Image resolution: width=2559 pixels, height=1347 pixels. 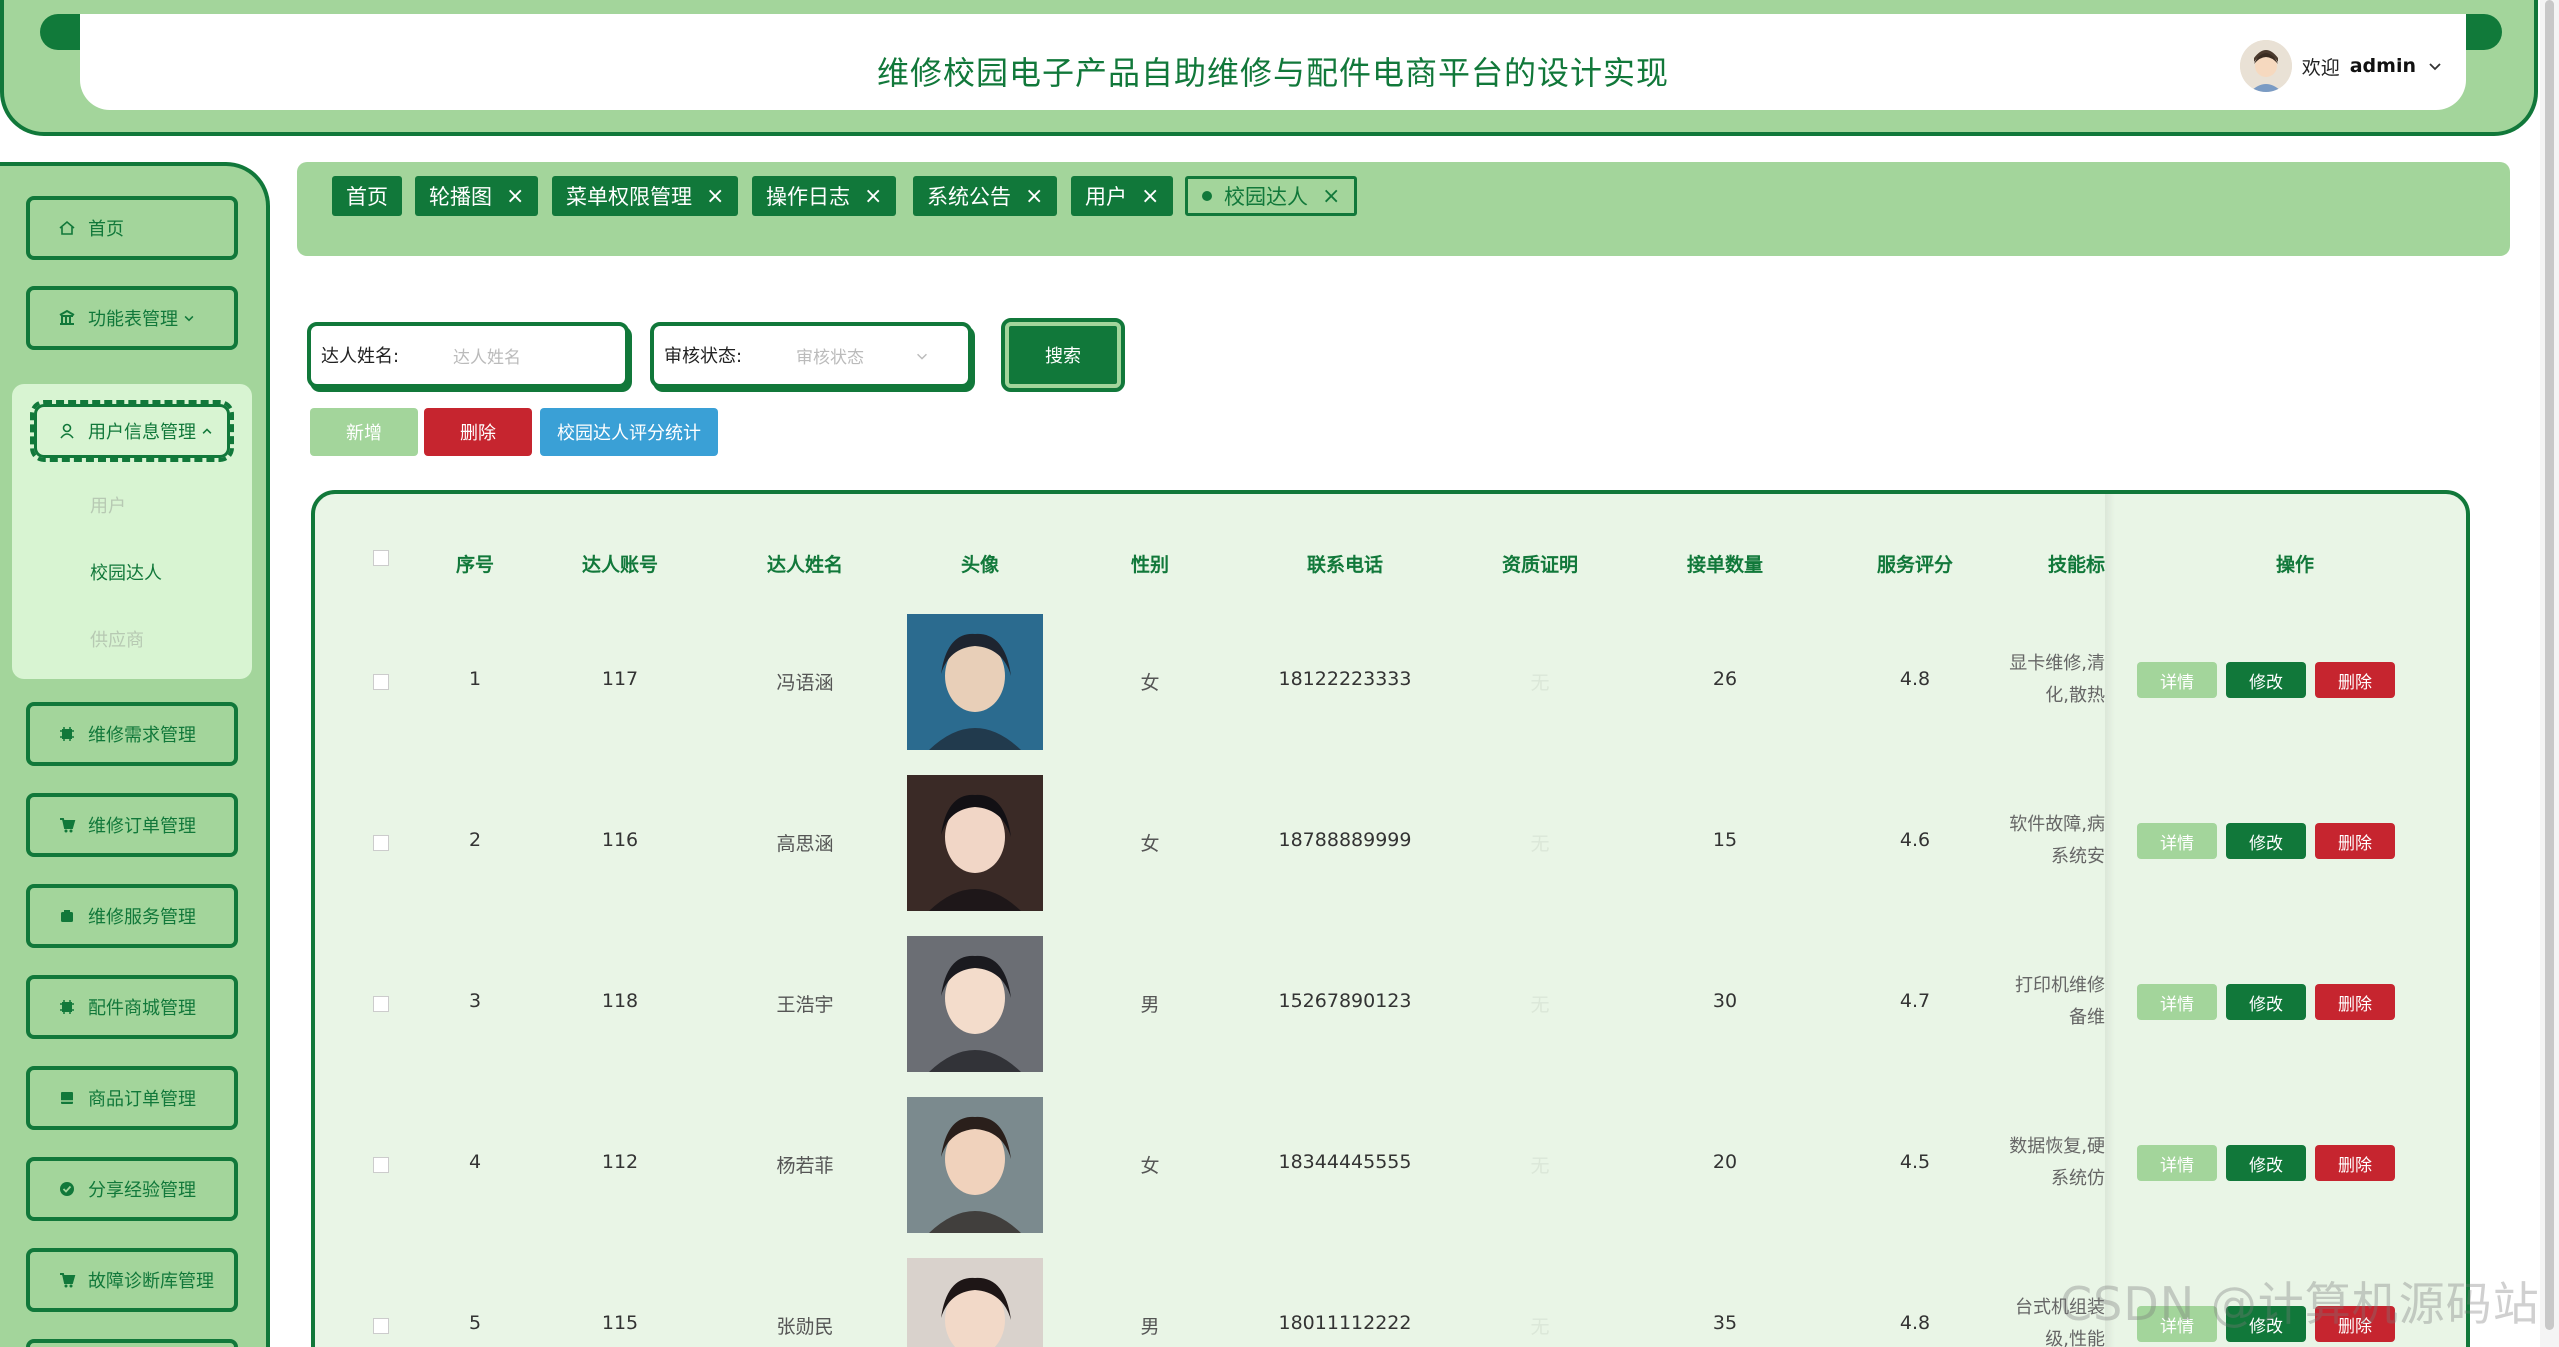 I want to click on avatar, so click(x=2265, y=66).